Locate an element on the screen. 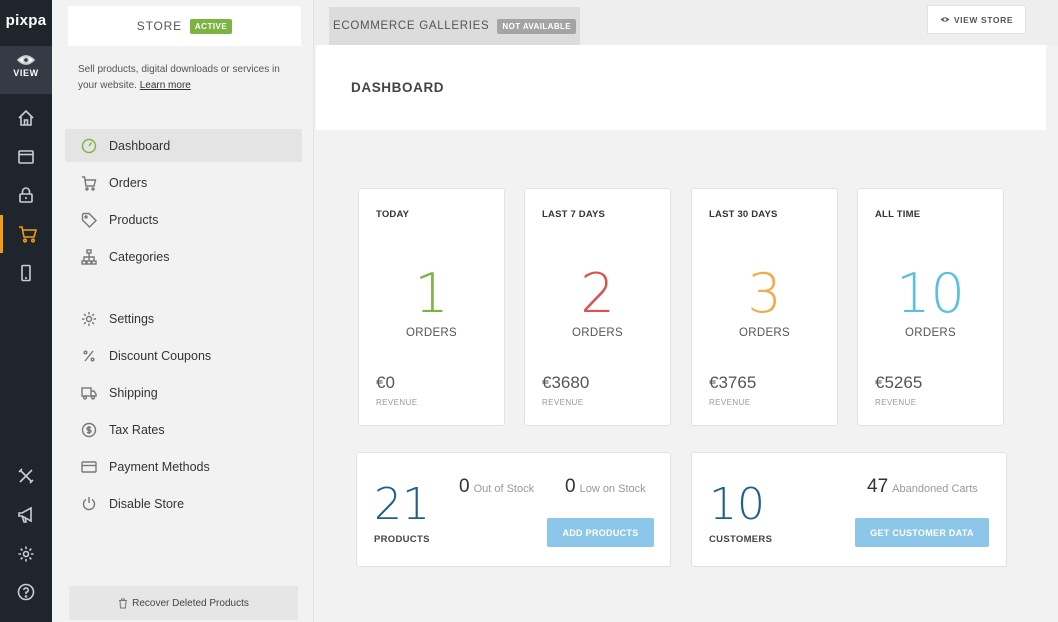 Image resolution: width=1058 pixels, height=622 pixels. status-badge: ACTIVE is located at coordinates (211, 26).